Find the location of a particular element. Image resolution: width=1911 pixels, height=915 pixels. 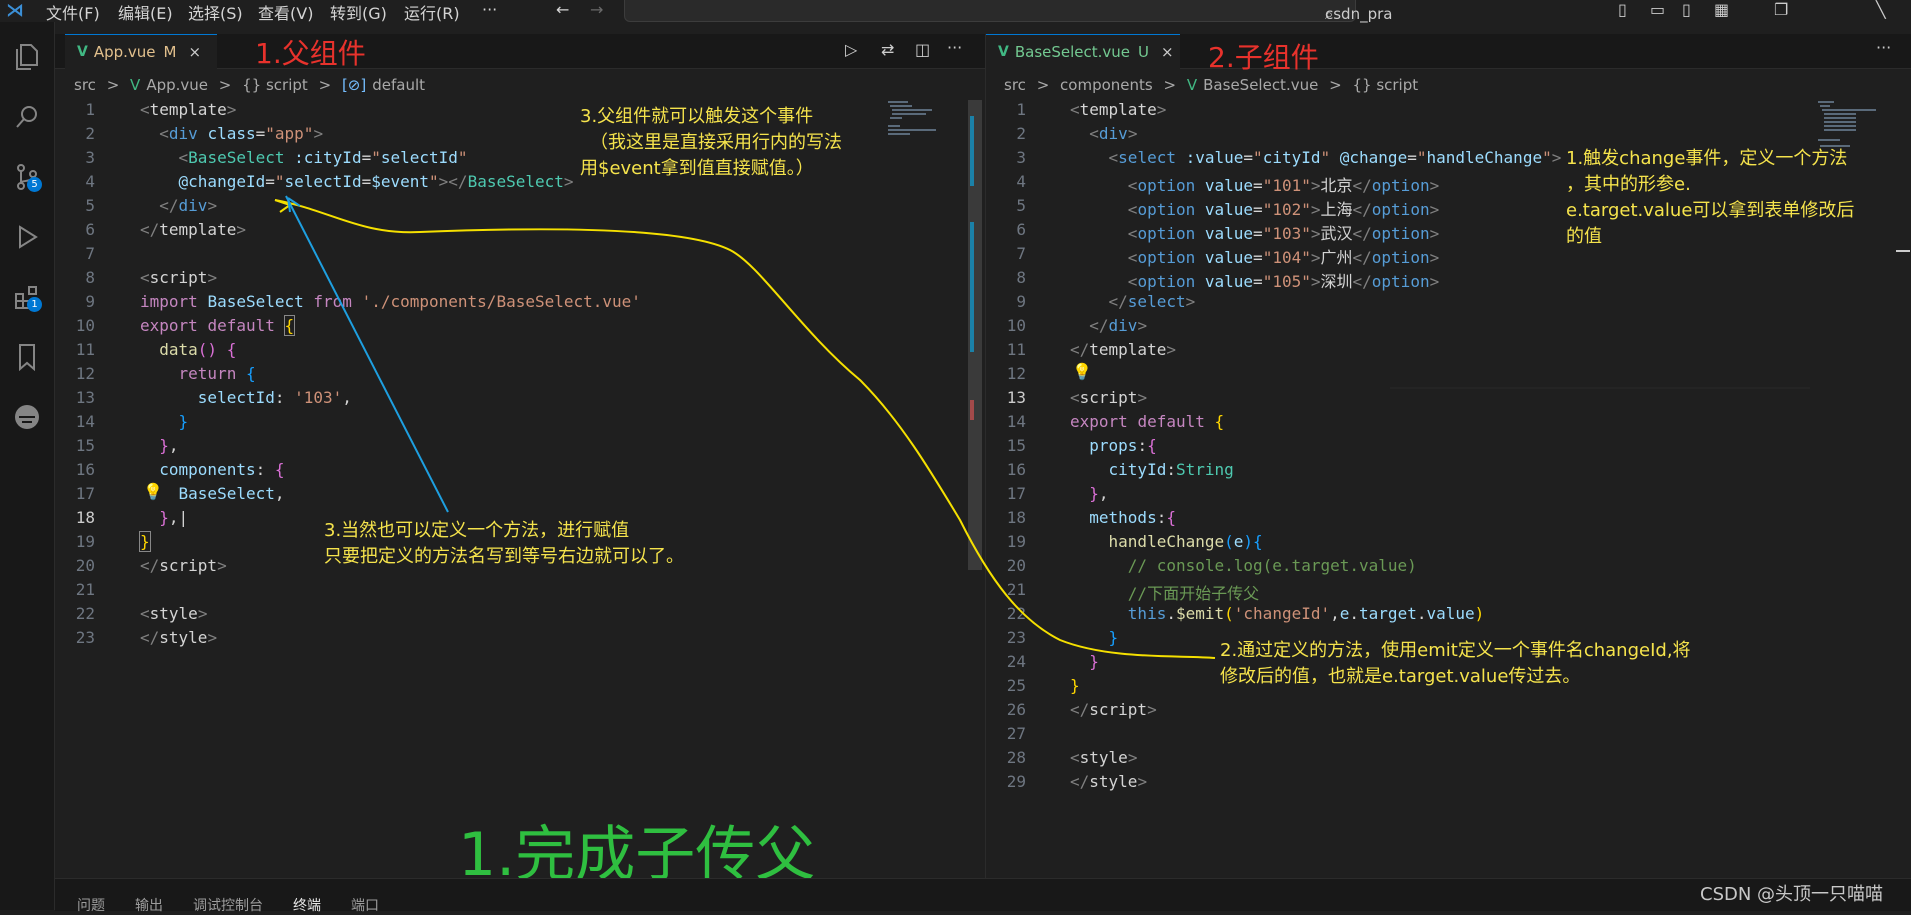

panel-tab-problems: 问题 is located at coordinates (91, 905).